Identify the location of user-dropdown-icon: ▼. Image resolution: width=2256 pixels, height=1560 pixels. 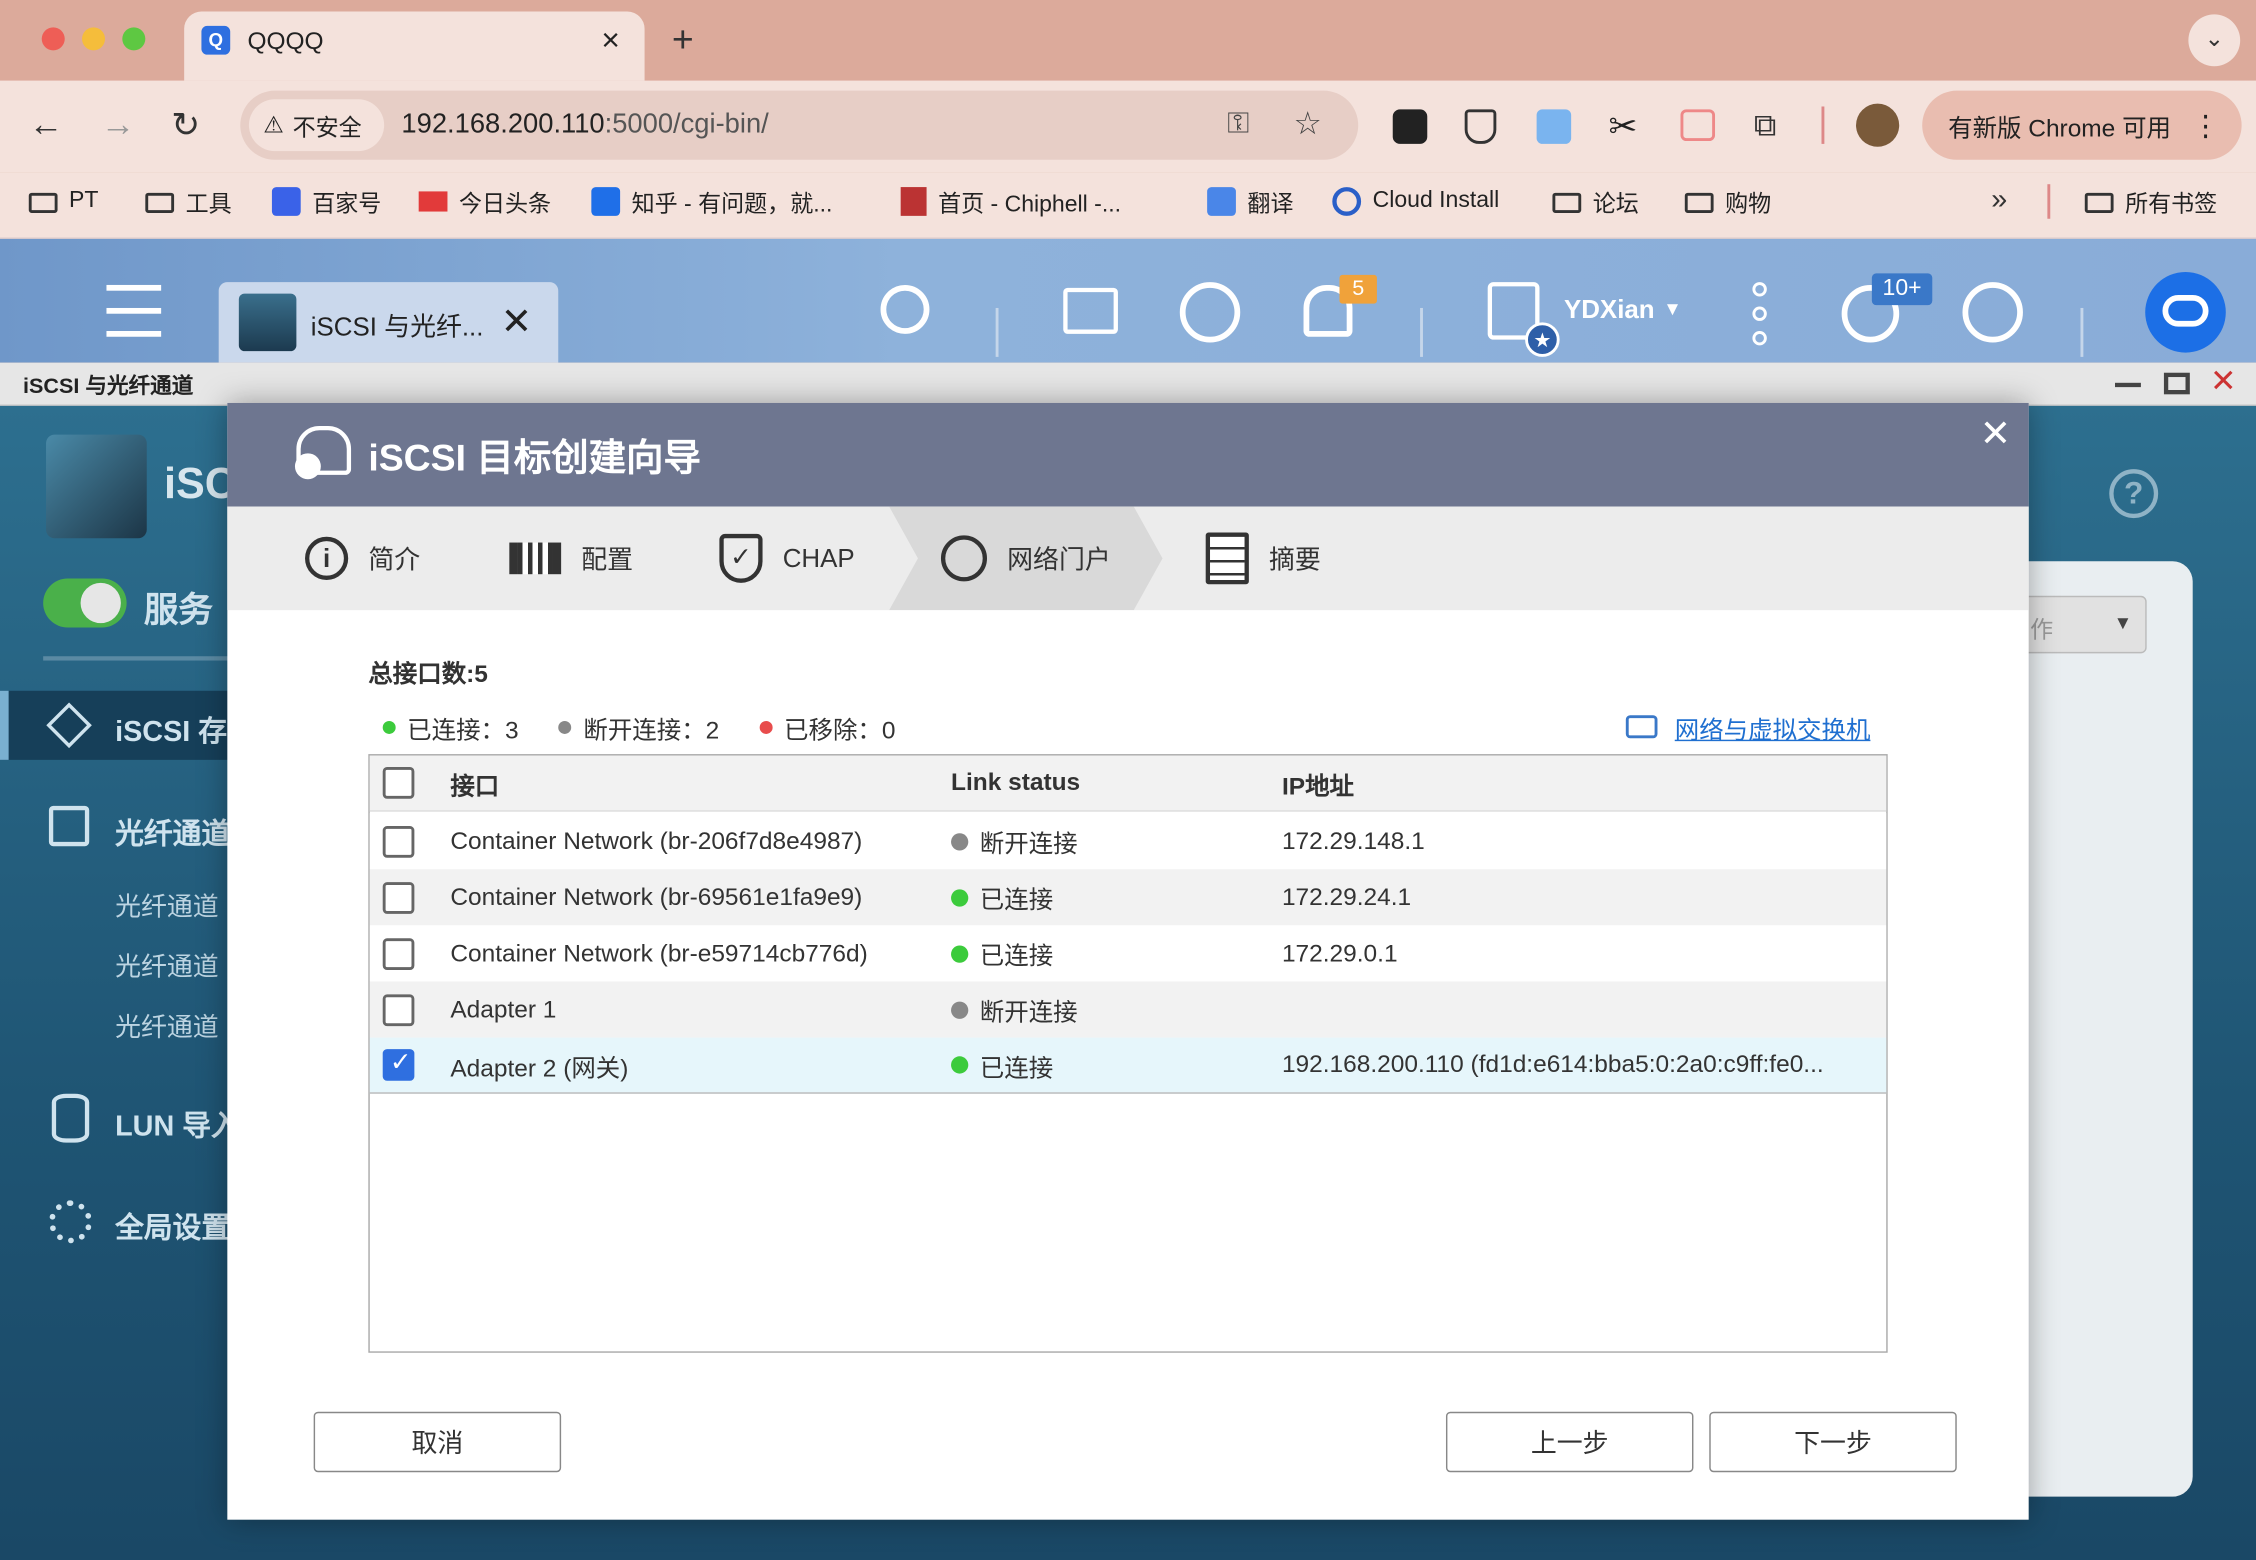
(1672, 309).